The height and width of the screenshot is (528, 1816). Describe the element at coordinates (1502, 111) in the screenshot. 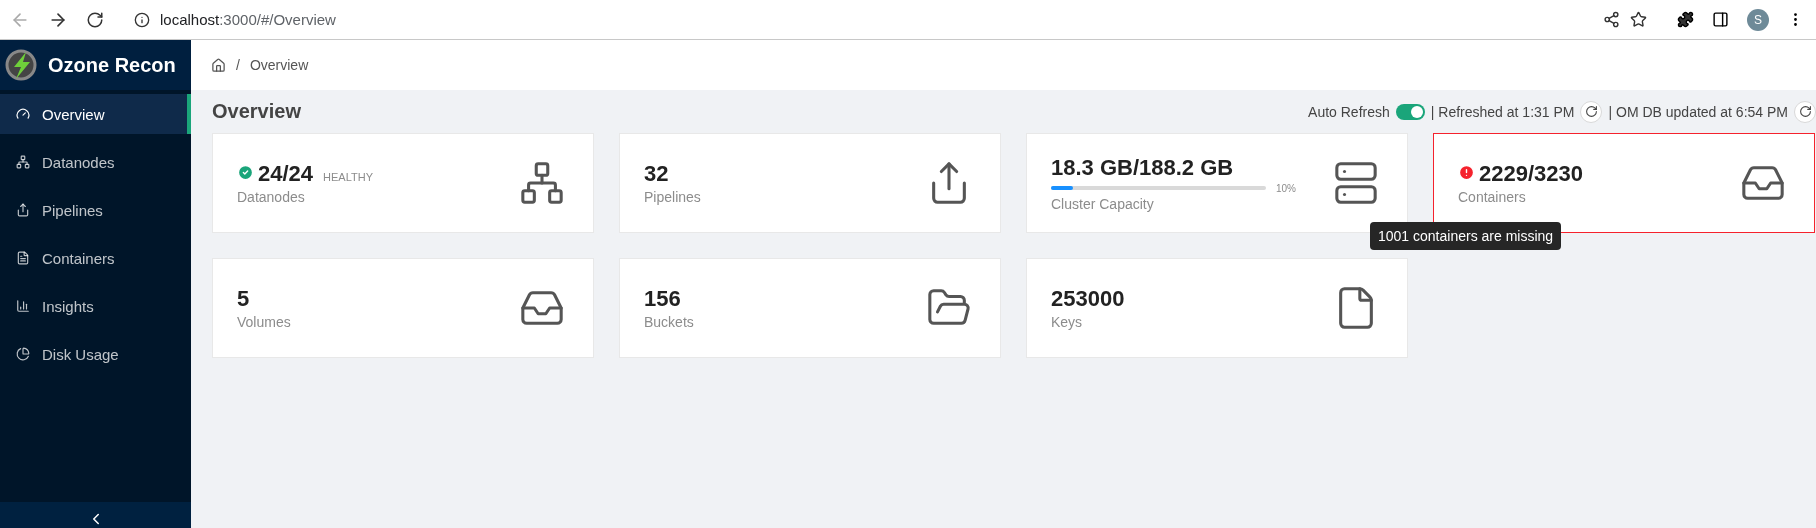

I see `refreshed-text: | Refreshed at 1:31 PM` at that location.